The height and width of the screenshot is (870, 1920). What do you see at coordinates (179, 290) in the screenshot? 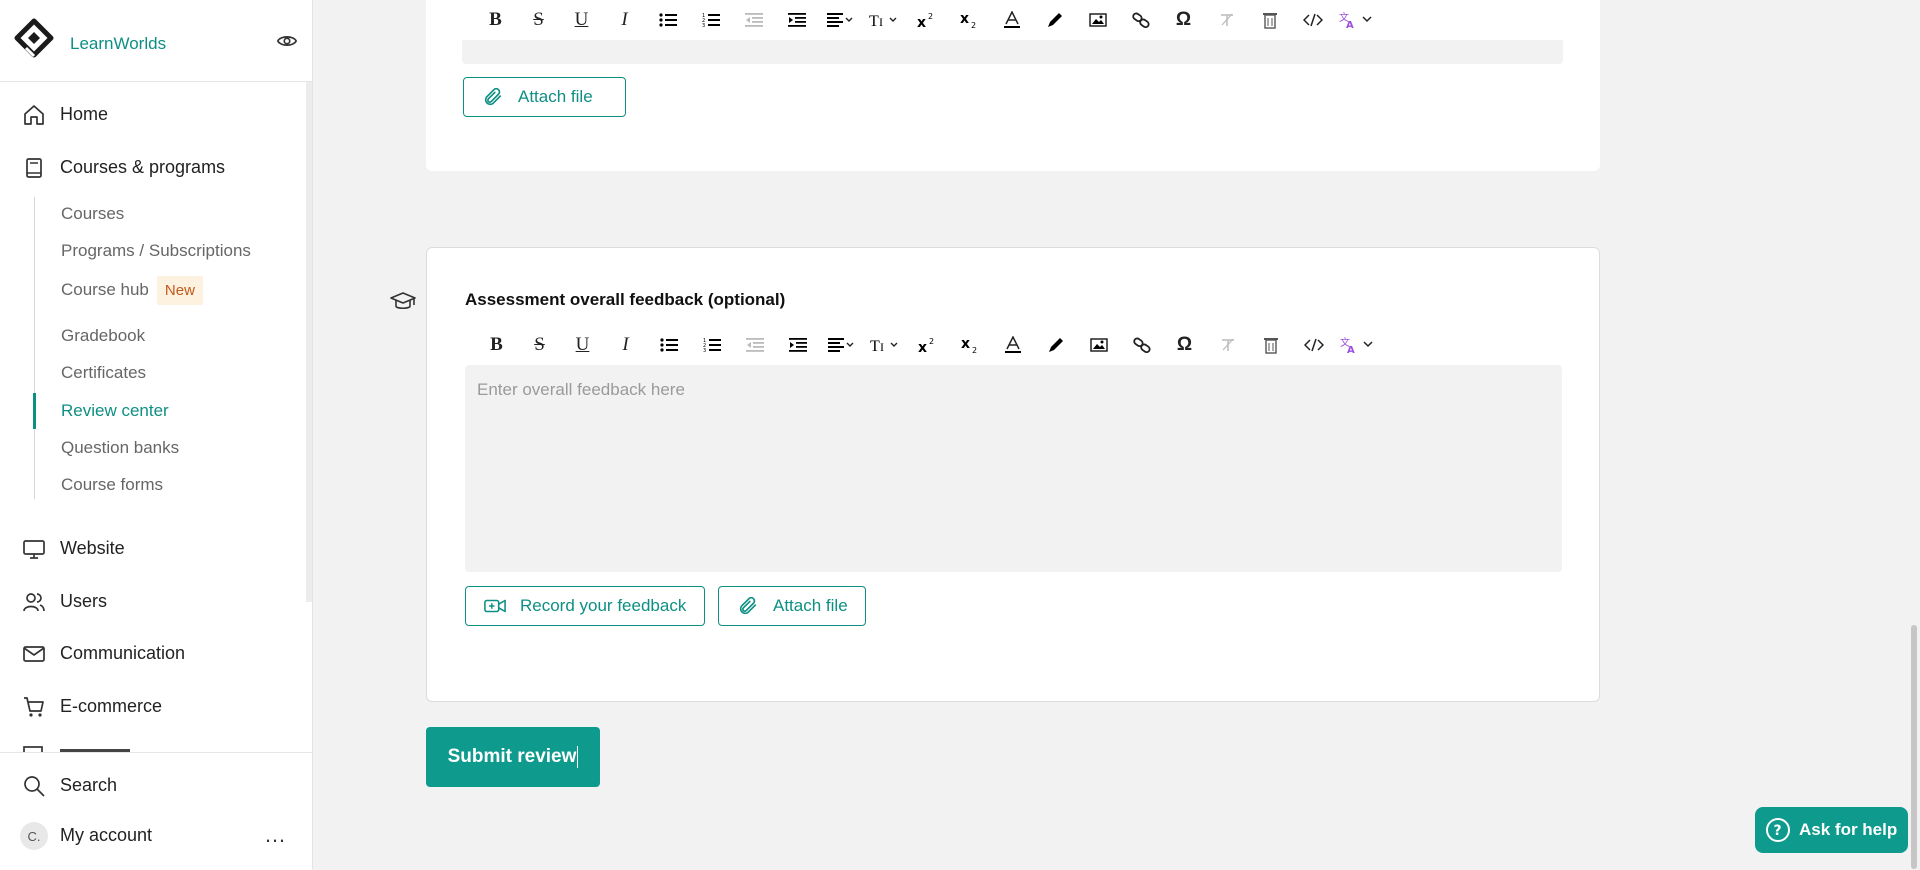
I see `new-badge: New` at bounding box center [179, 290].